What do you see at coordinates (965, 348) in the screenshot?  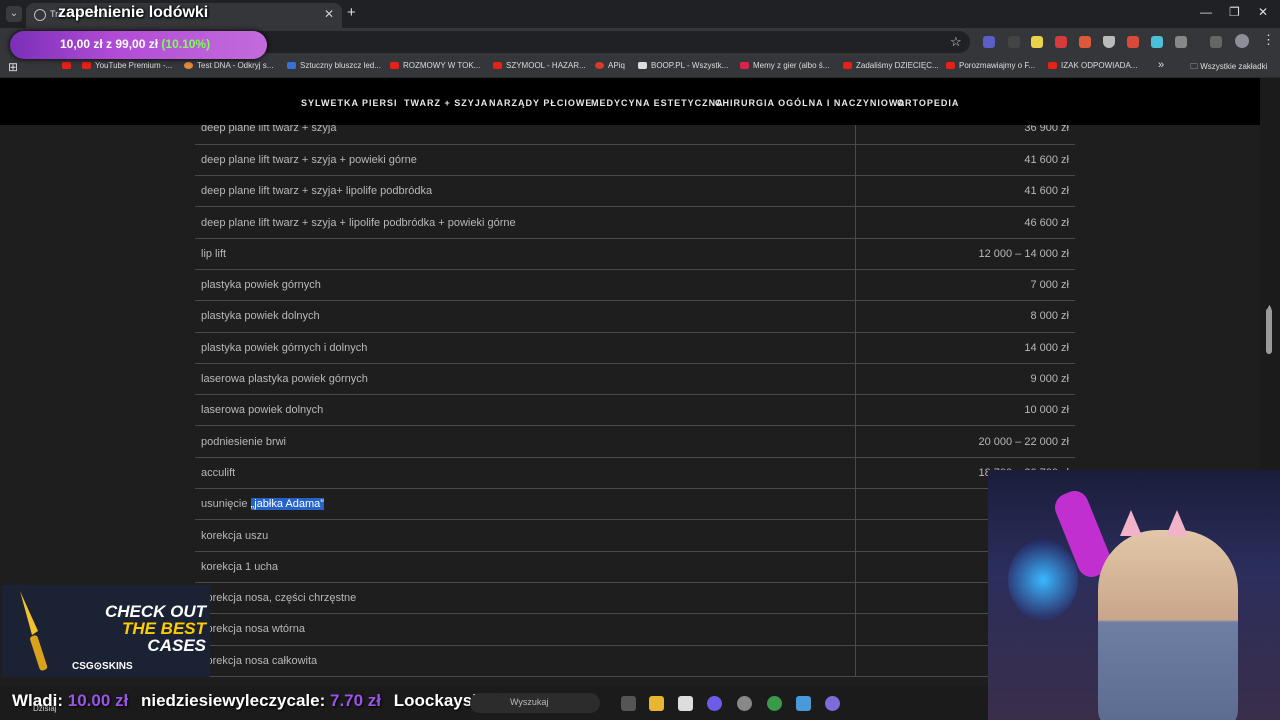 I see `procedure-price: 14 000 zł` at bounding box center [965, 348].